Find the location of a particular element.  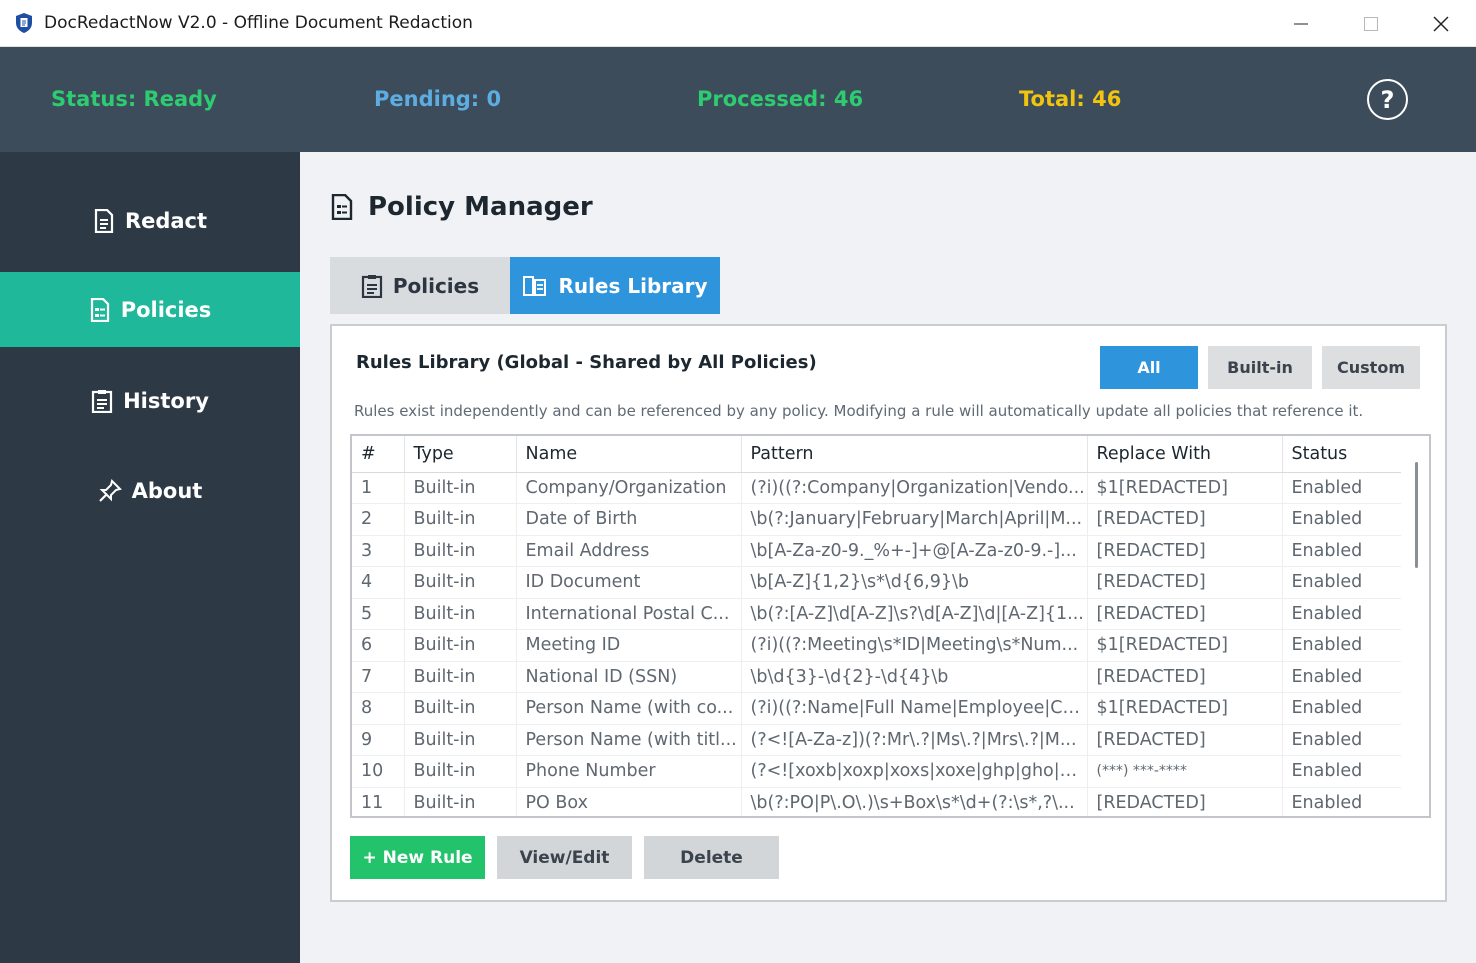

sidebar-item-history: History is located at coordinates (150, 400).